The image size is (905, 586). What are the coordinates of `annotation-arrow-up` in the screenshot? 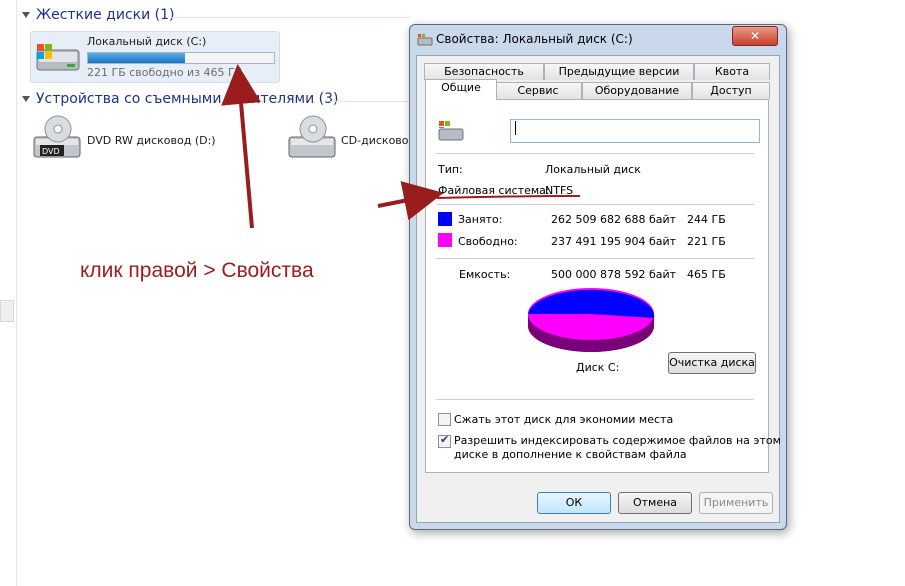 It's located at (241, 146).